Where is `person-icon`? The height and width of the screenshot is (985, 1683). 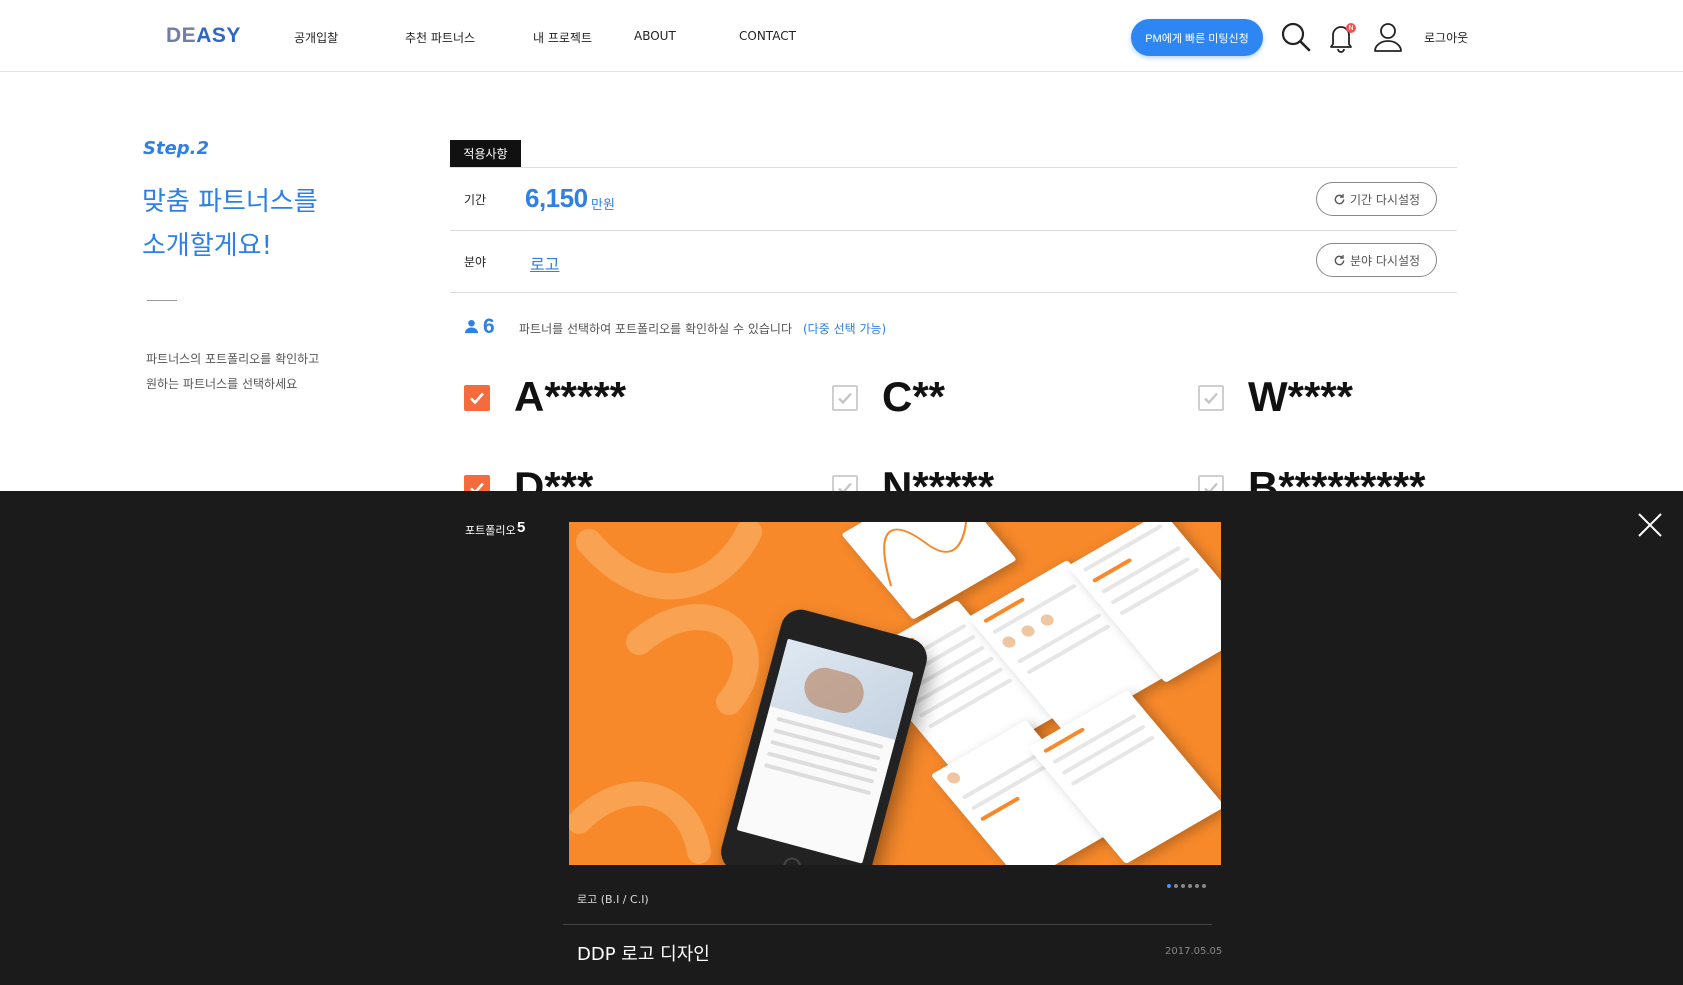 person-icon is located at coordinates (471, 326).